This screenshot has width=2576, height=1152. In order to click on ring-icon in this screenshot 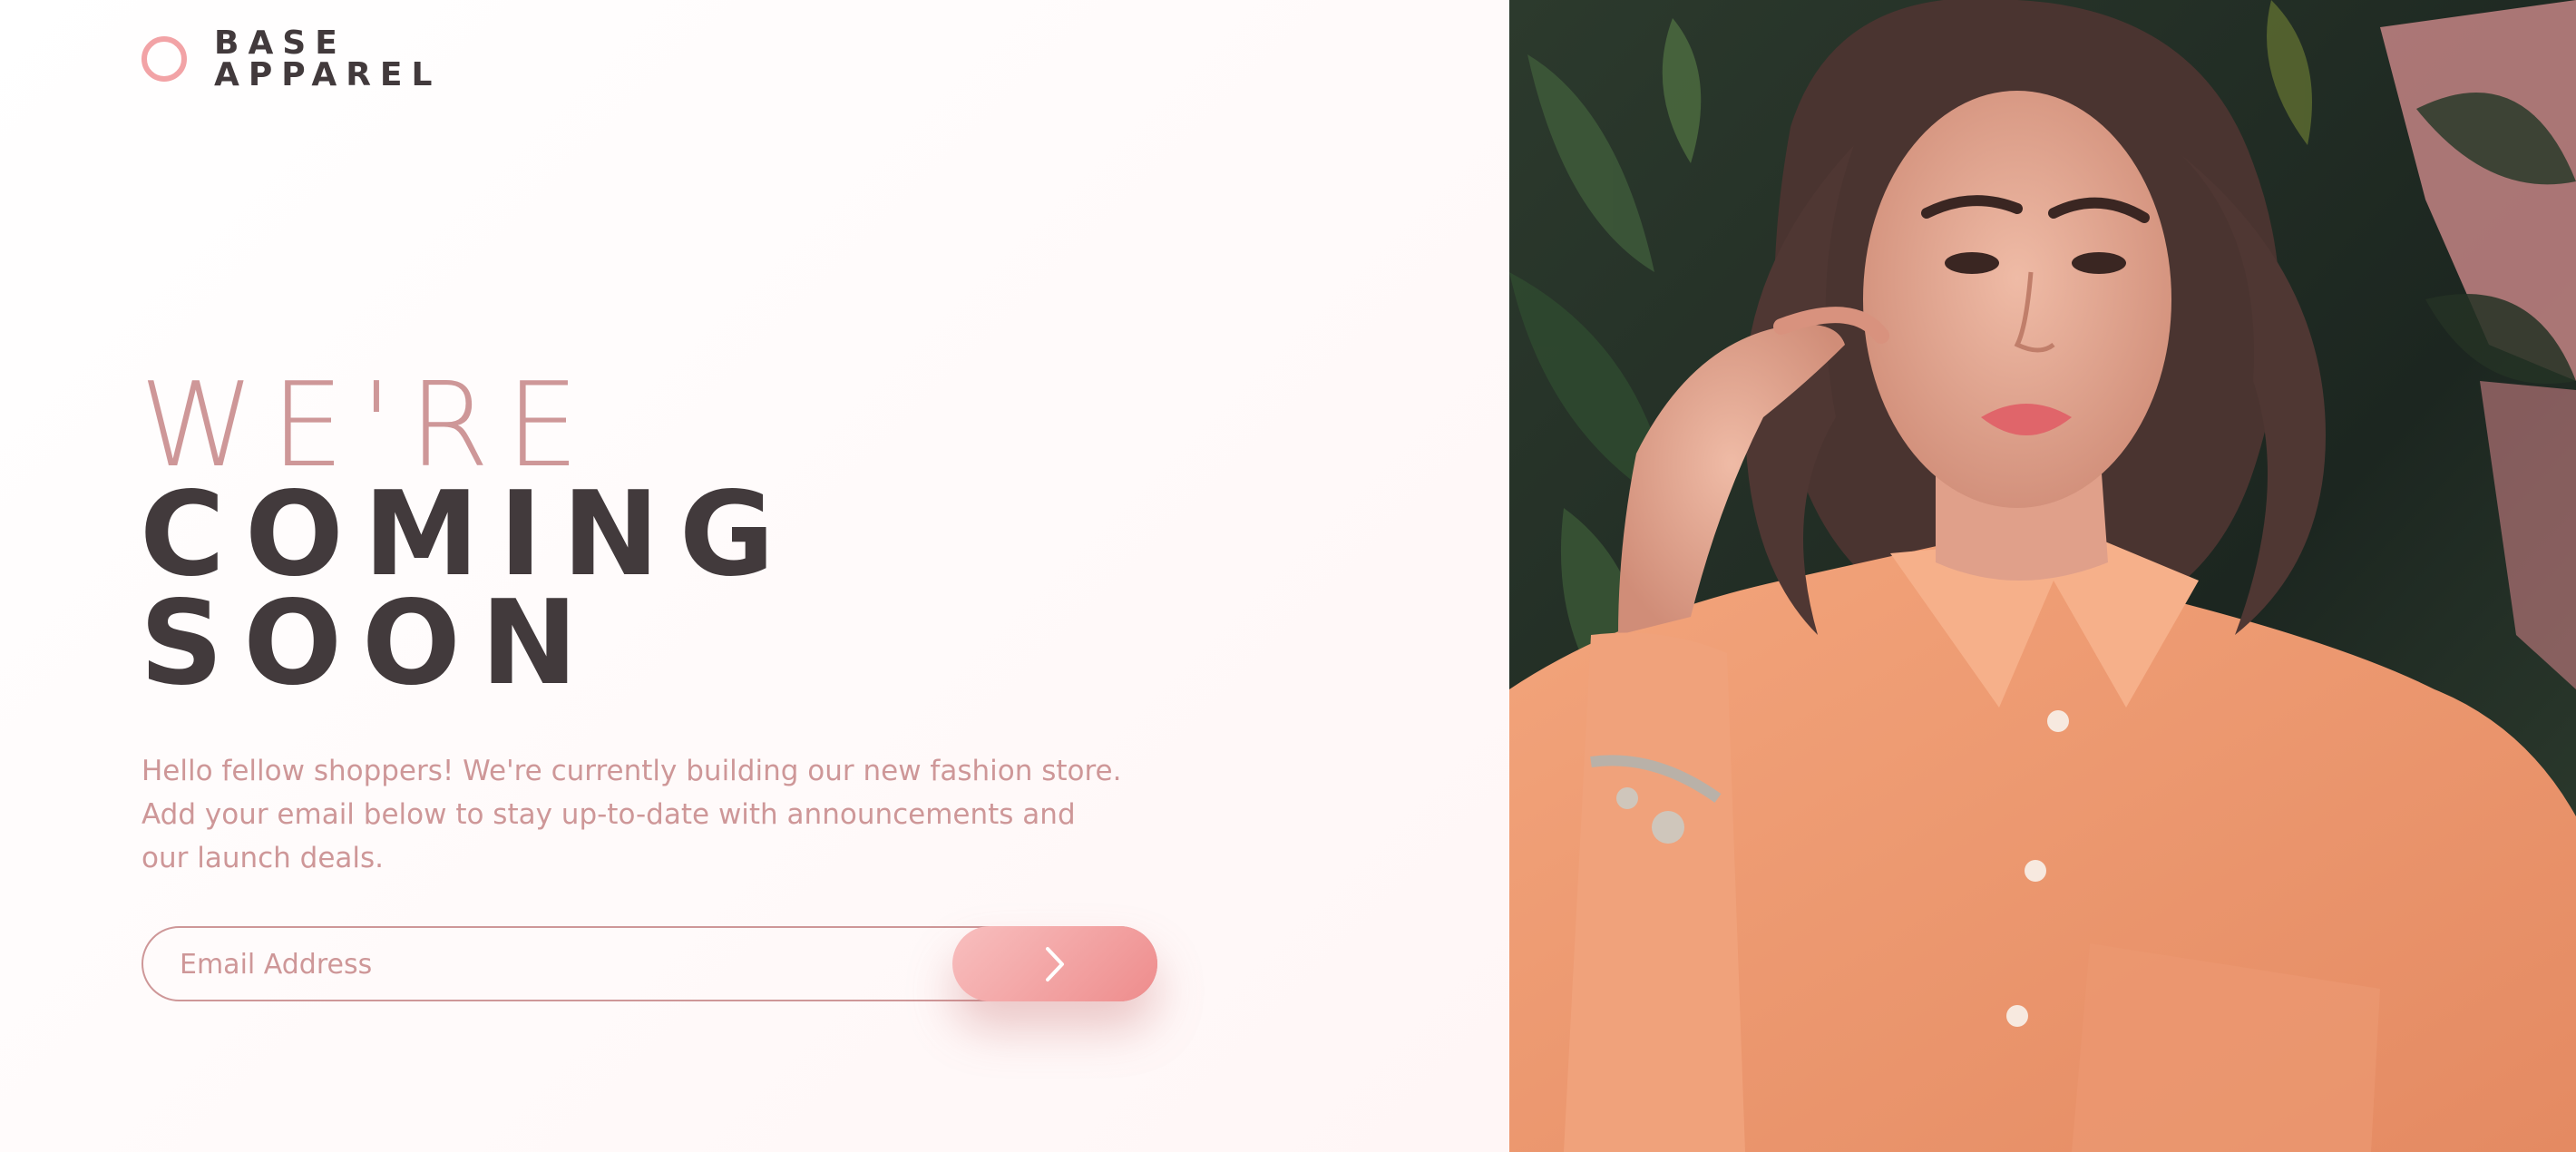, I will do `click(164, 59)`.